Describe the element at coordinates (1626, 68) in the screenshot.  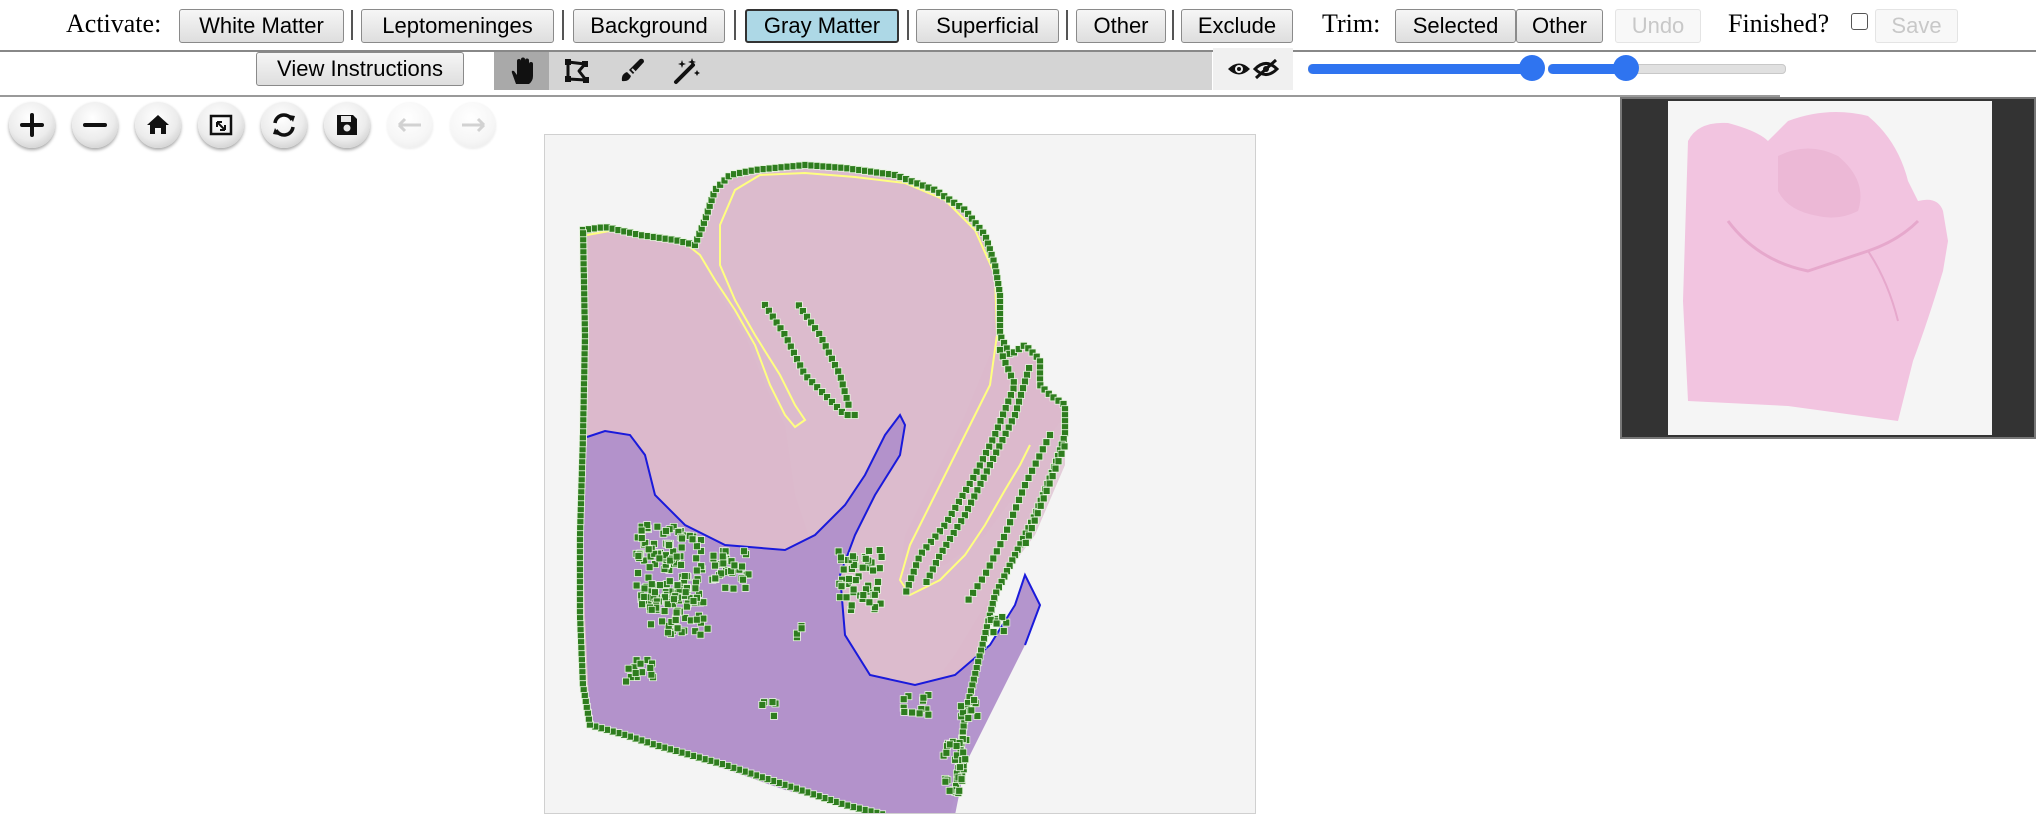
I see `slider-thumb` at that location.